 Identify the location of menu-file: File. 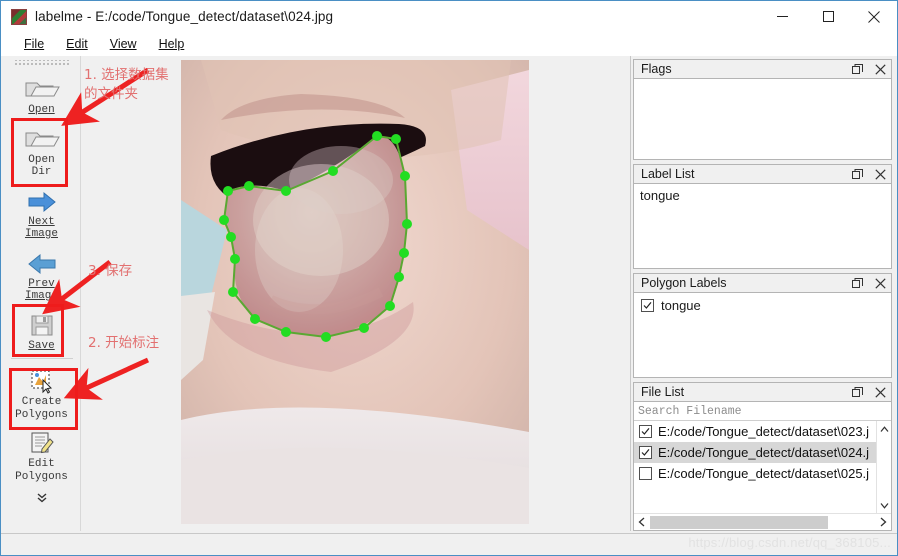
(34, 44).